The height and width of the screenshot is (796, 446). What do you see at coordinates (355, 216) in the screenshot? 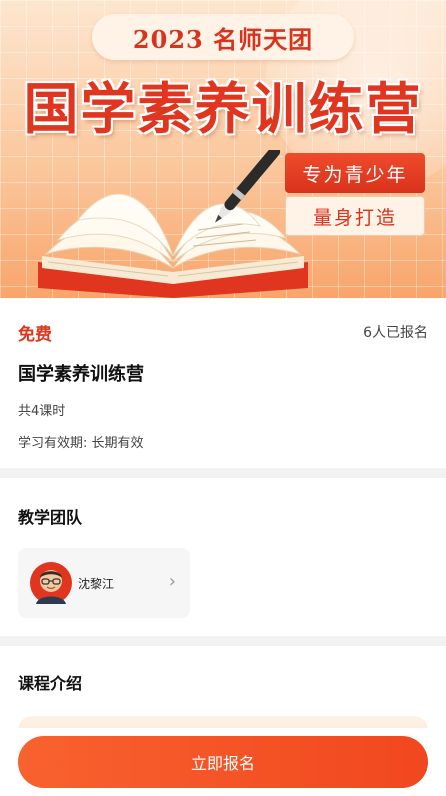
I see `banner-tag-secondary: 量身打造` at bounding box center [355, 216].